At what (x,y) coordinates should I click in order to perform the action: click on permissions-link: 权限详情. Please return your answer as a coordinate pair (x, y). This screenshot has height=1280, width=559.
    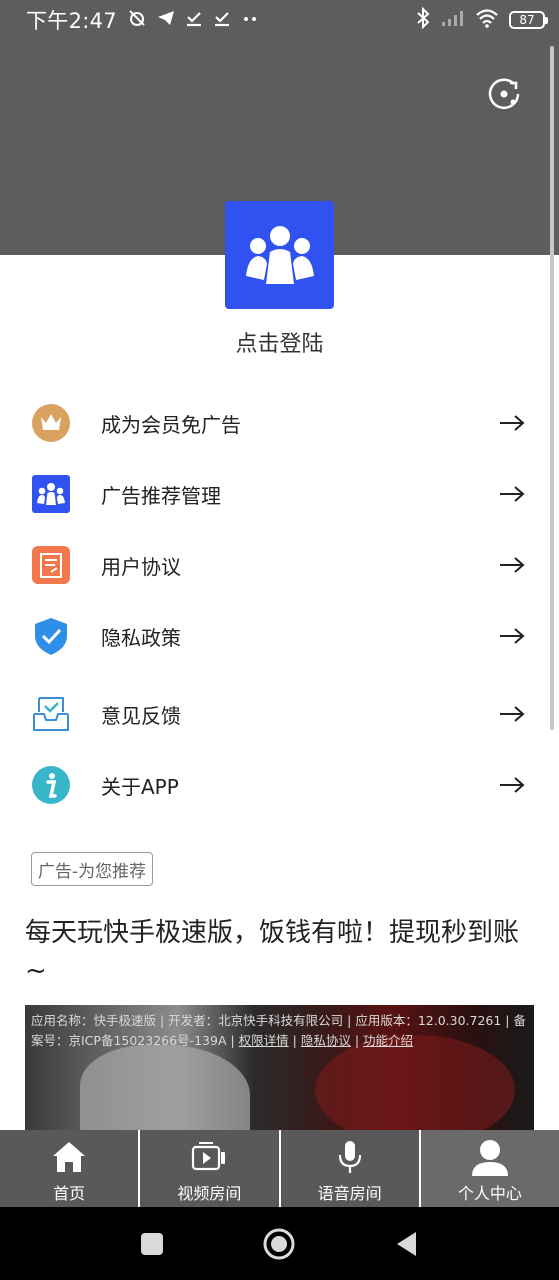
    Looking at the image, I should click on (264, 1040).